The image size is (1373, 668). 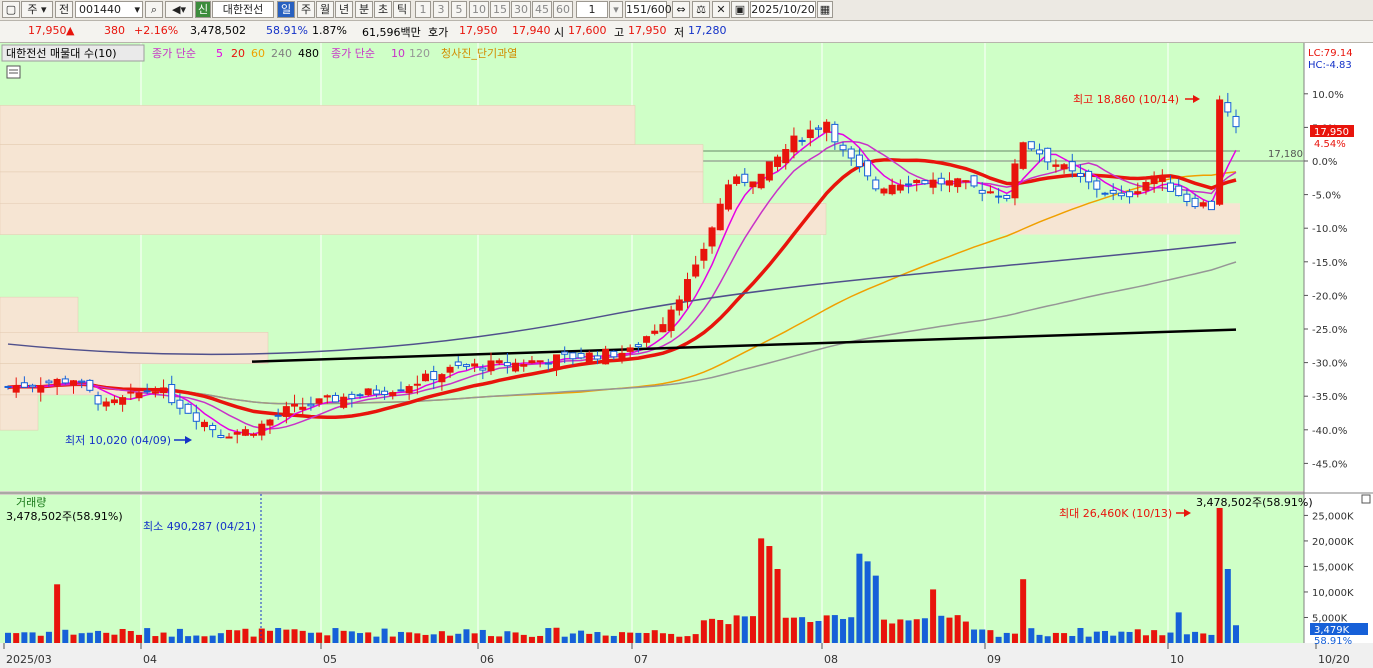 I want to click on compare-icon: ⚖, so click(x=701, y=9).